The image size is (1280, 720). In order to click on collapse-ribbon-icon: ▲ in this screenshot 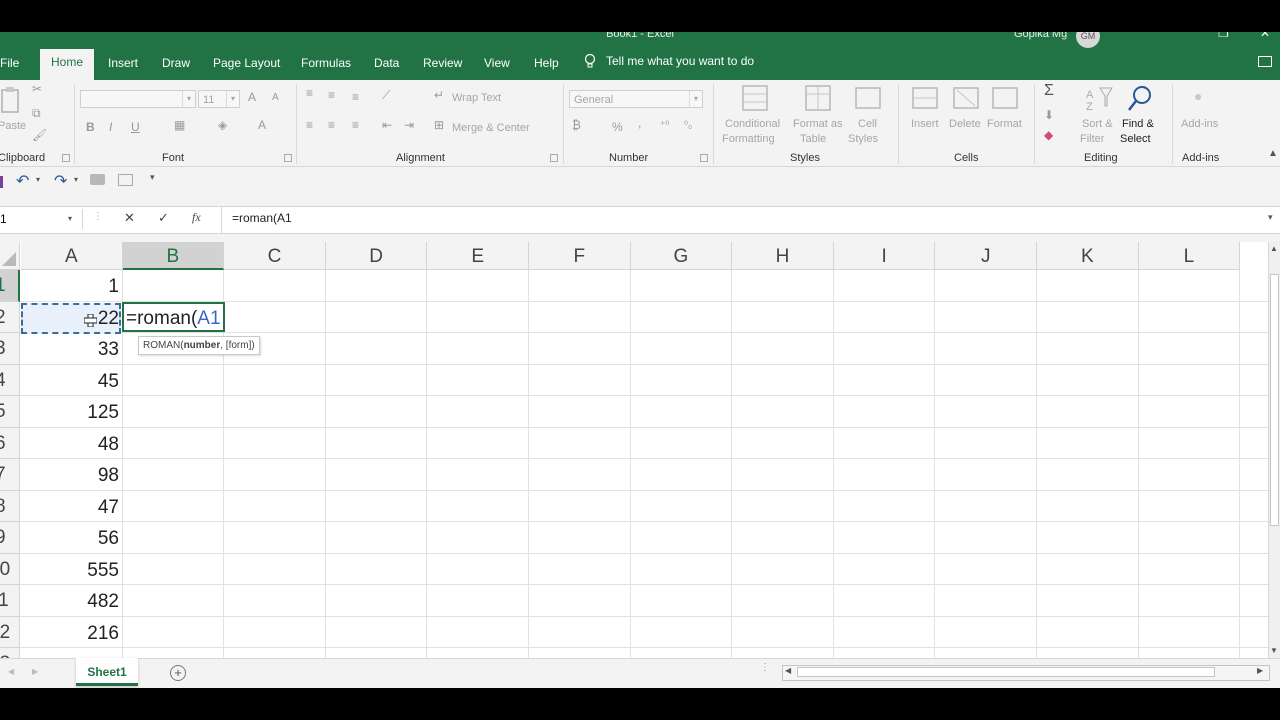, I will do `click(1273, 153)`.